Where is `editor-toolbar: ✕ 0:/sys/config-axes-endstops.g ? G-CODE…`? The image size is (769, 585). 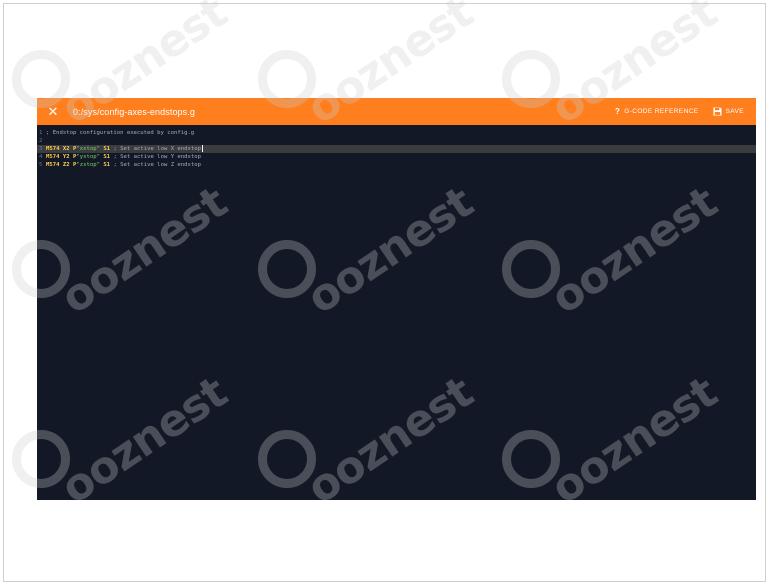
editor-toolbar: ✕ 0:/sys/config-axes-endstops.g ? G-CODE… is located at coordinates (396, 111).